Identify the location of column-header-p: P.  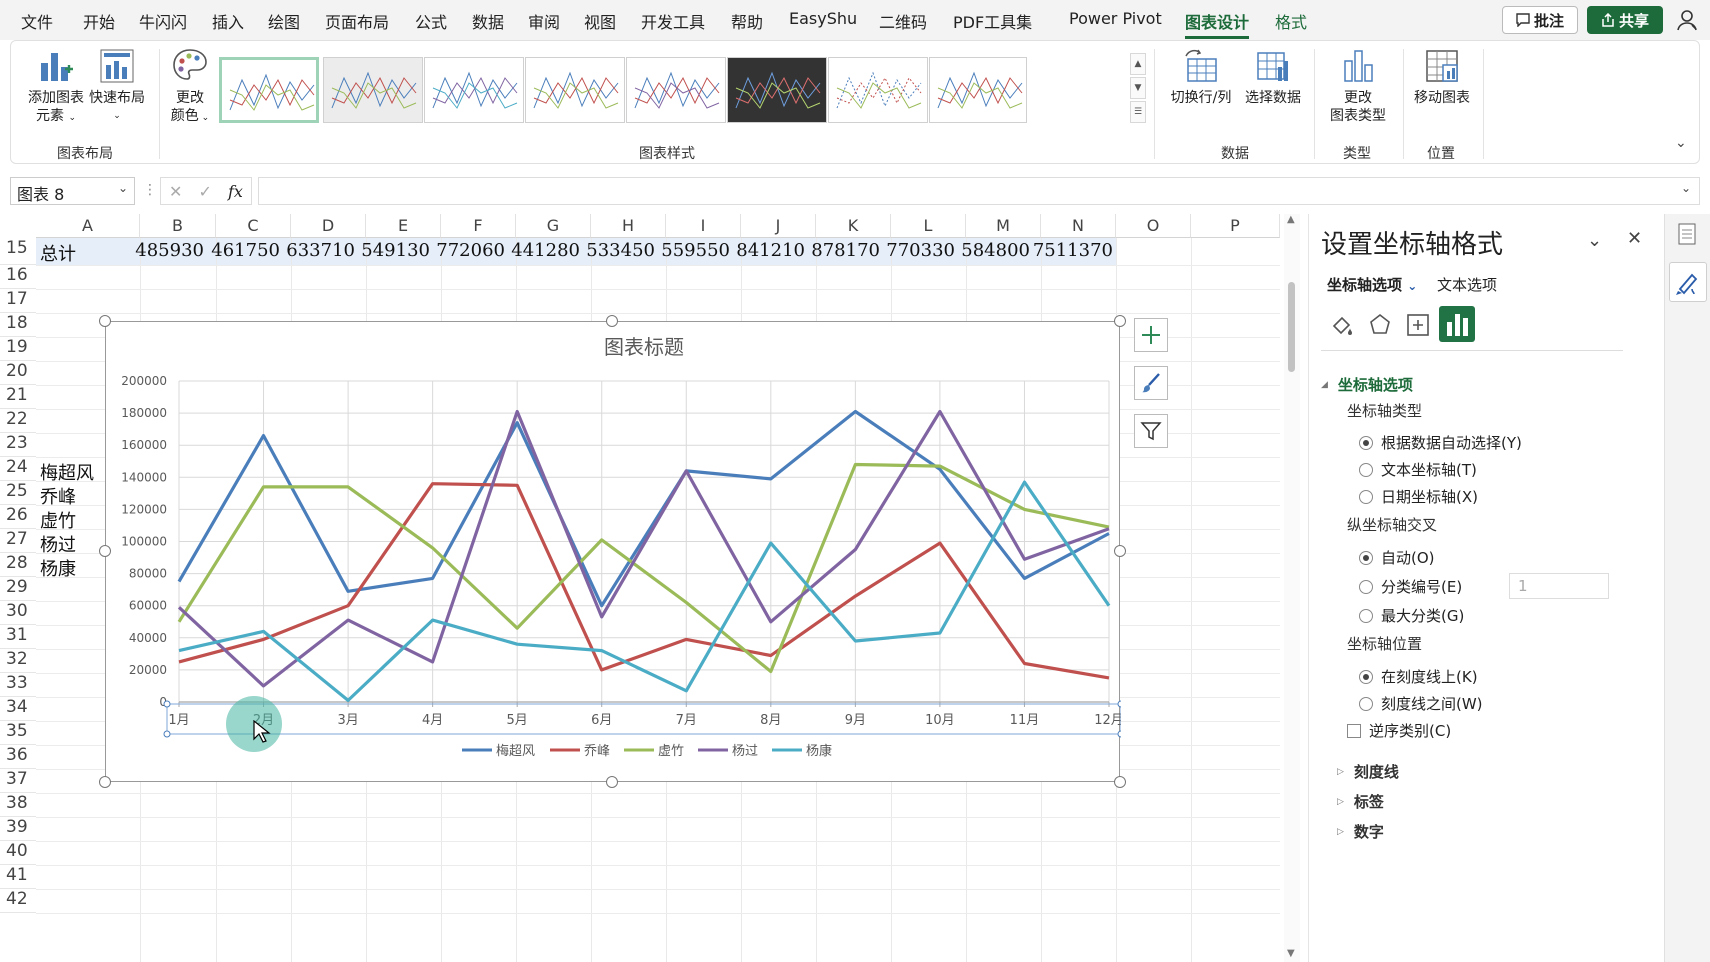
(1235, 226).